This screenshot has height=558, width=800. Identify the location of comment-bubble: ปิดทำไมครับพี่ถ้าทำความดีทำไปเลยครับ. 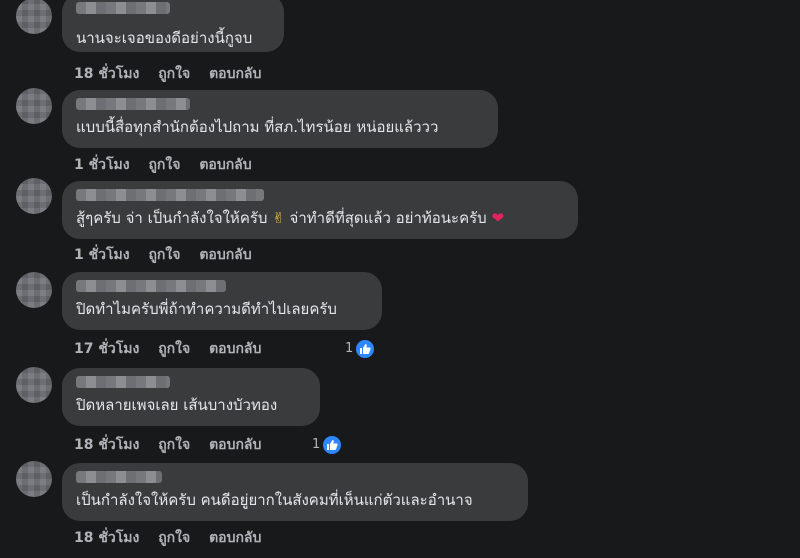
(222, 301).